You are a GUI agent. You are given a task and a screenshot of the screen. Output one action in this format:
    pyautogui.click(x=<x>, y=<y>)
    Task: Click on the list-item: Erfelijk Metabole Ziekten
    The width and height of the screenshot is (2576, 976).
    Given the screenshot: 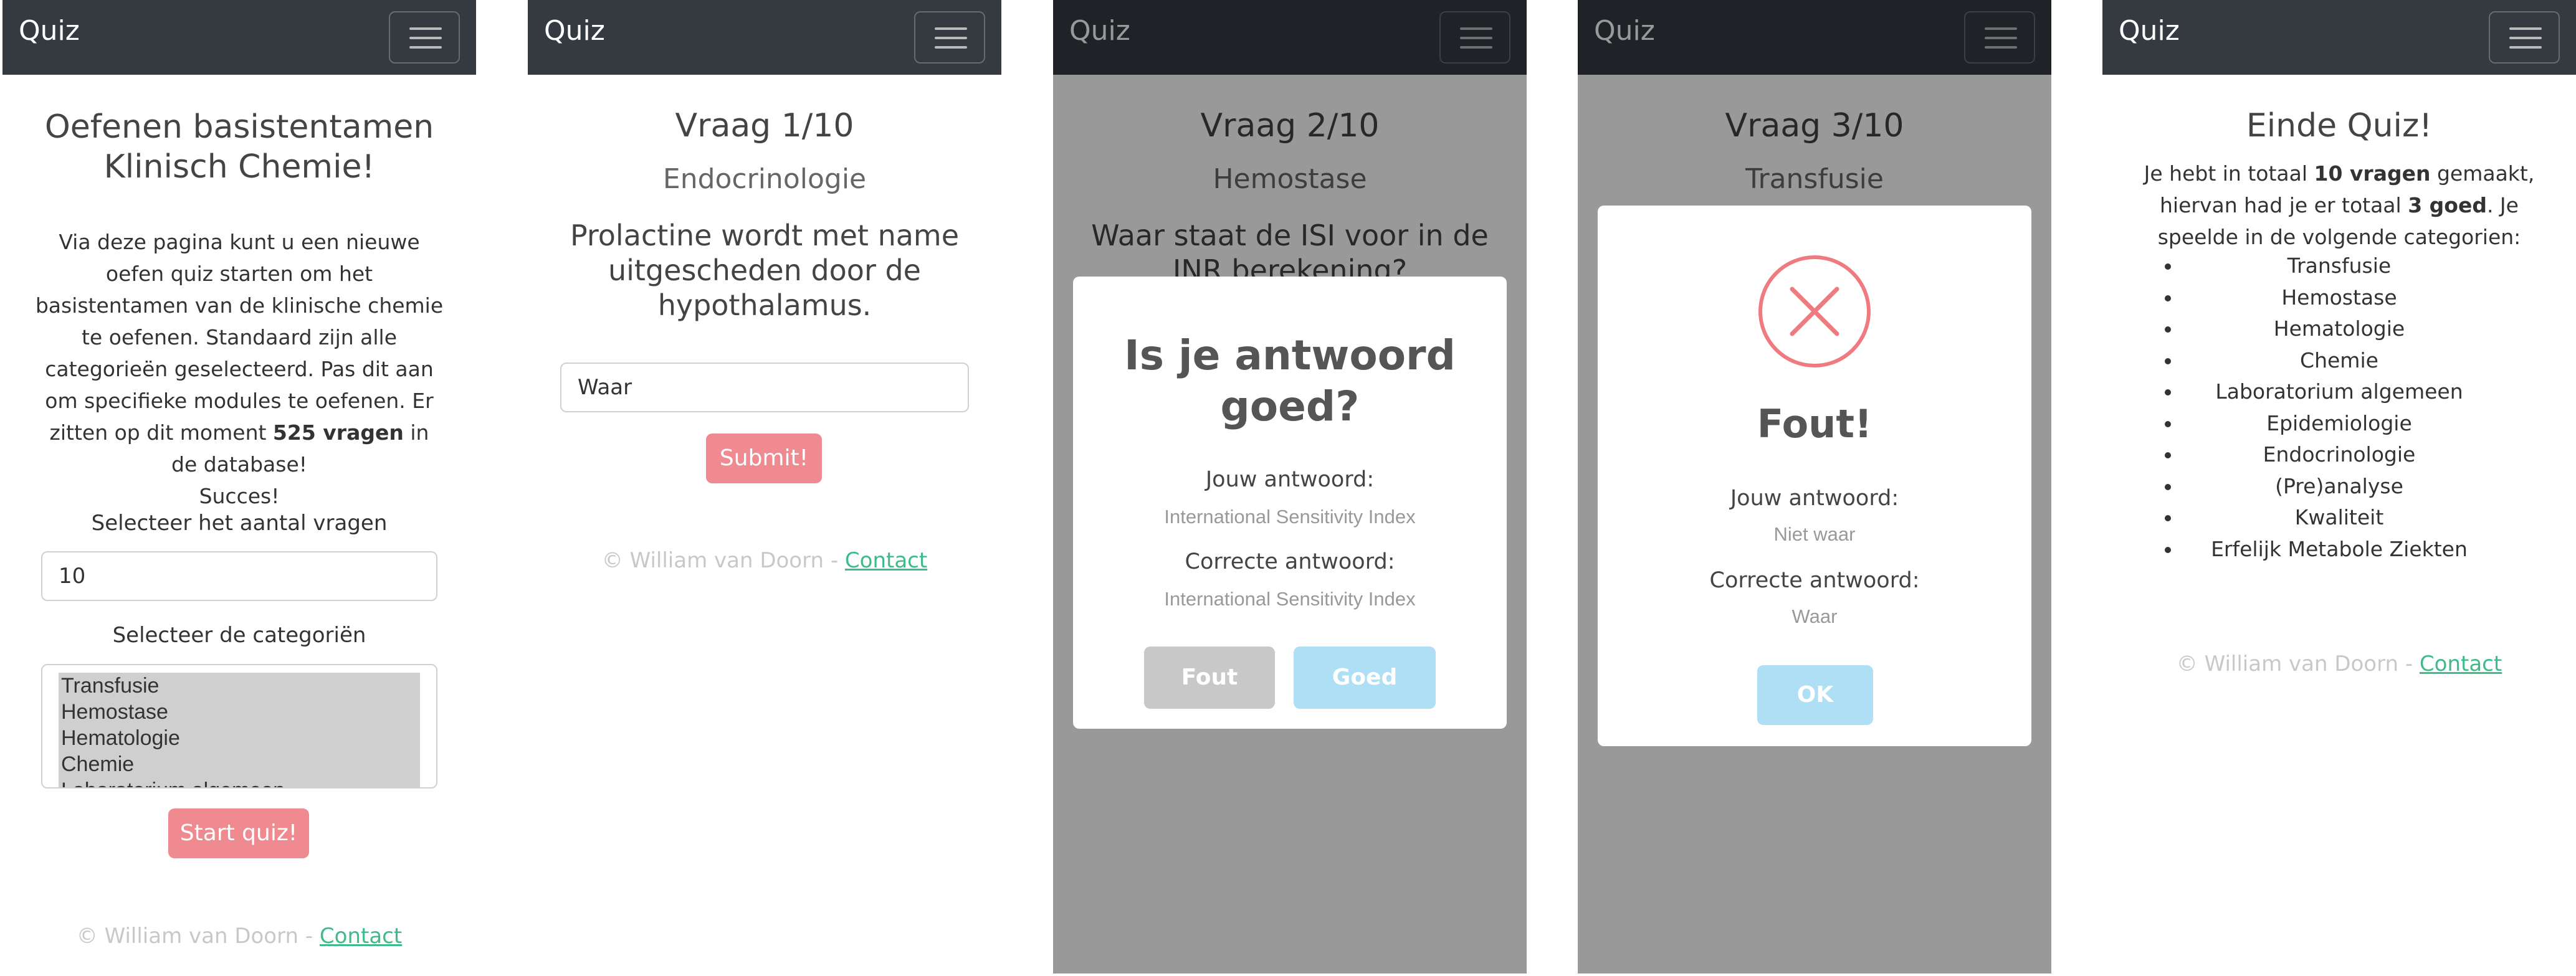 What is the action you would take?
    pyautogui.click(x=2339, y=550)
    